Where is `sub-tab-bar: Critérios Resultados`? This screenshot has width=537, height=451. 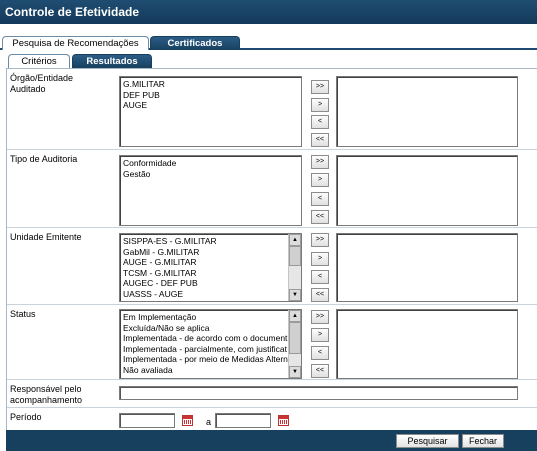 sub-tab-bar: Critérios Resultados is located at coordinates (271, 61).